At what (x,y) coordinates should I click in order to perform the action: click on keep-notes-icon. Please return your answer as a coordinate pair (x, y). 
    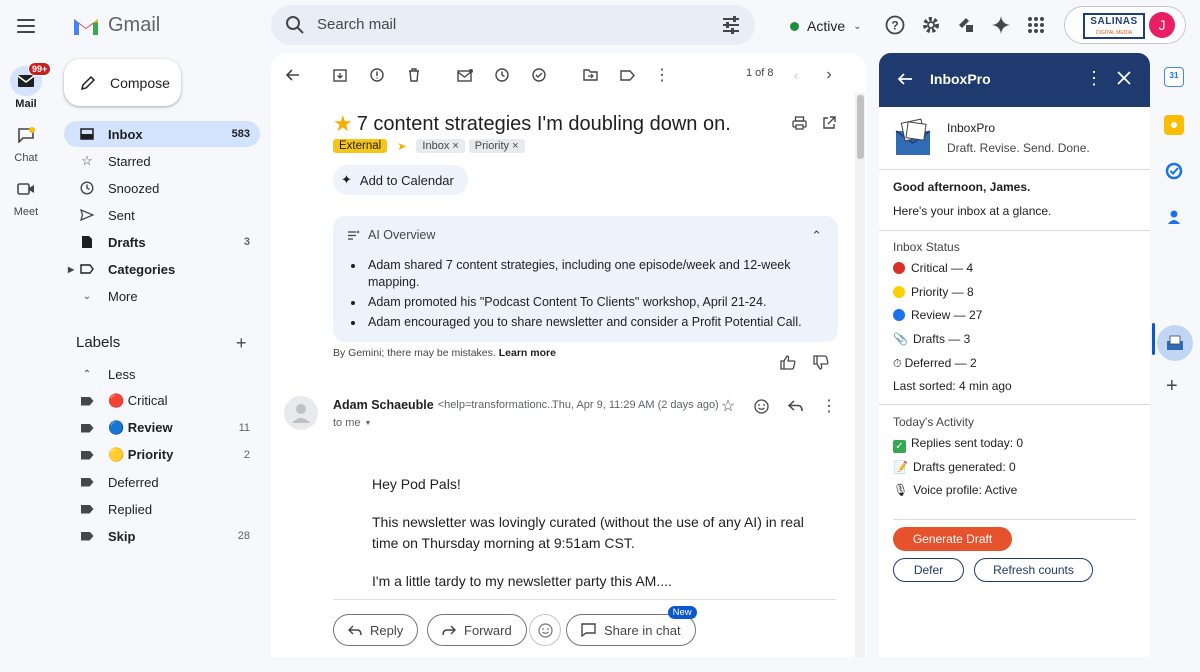
    Looking at the image, I should click on (1174, 125).